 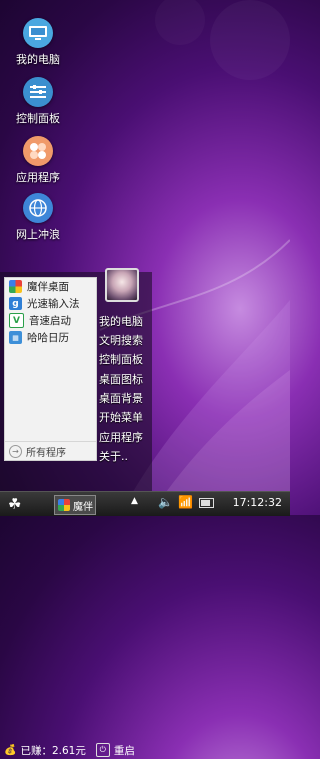 I want to click on desktop-icon-apps: 应用程序, so click(x=38, y=160).